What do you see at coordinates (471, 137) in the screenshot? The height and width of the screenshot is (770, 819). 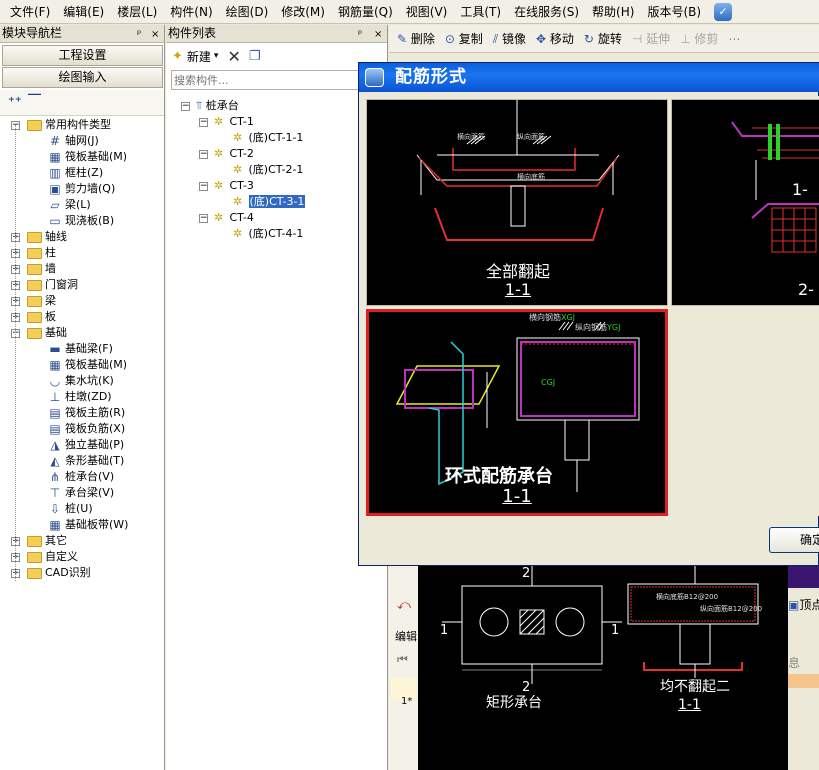 I see `top-bar-note: 横向面筋` at bounding box center [471, 137].